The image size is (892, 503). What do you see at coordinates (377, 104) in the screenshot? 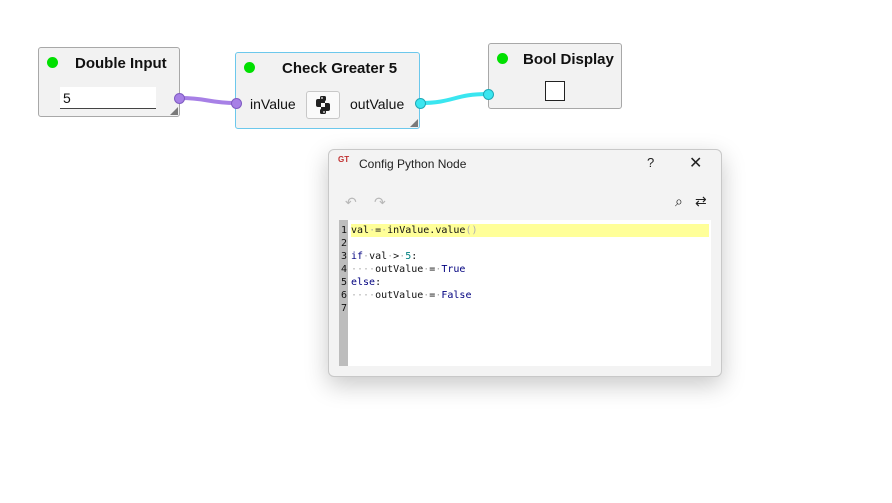
I see `output-port-label: outValue` at bounding box center [377, 104].